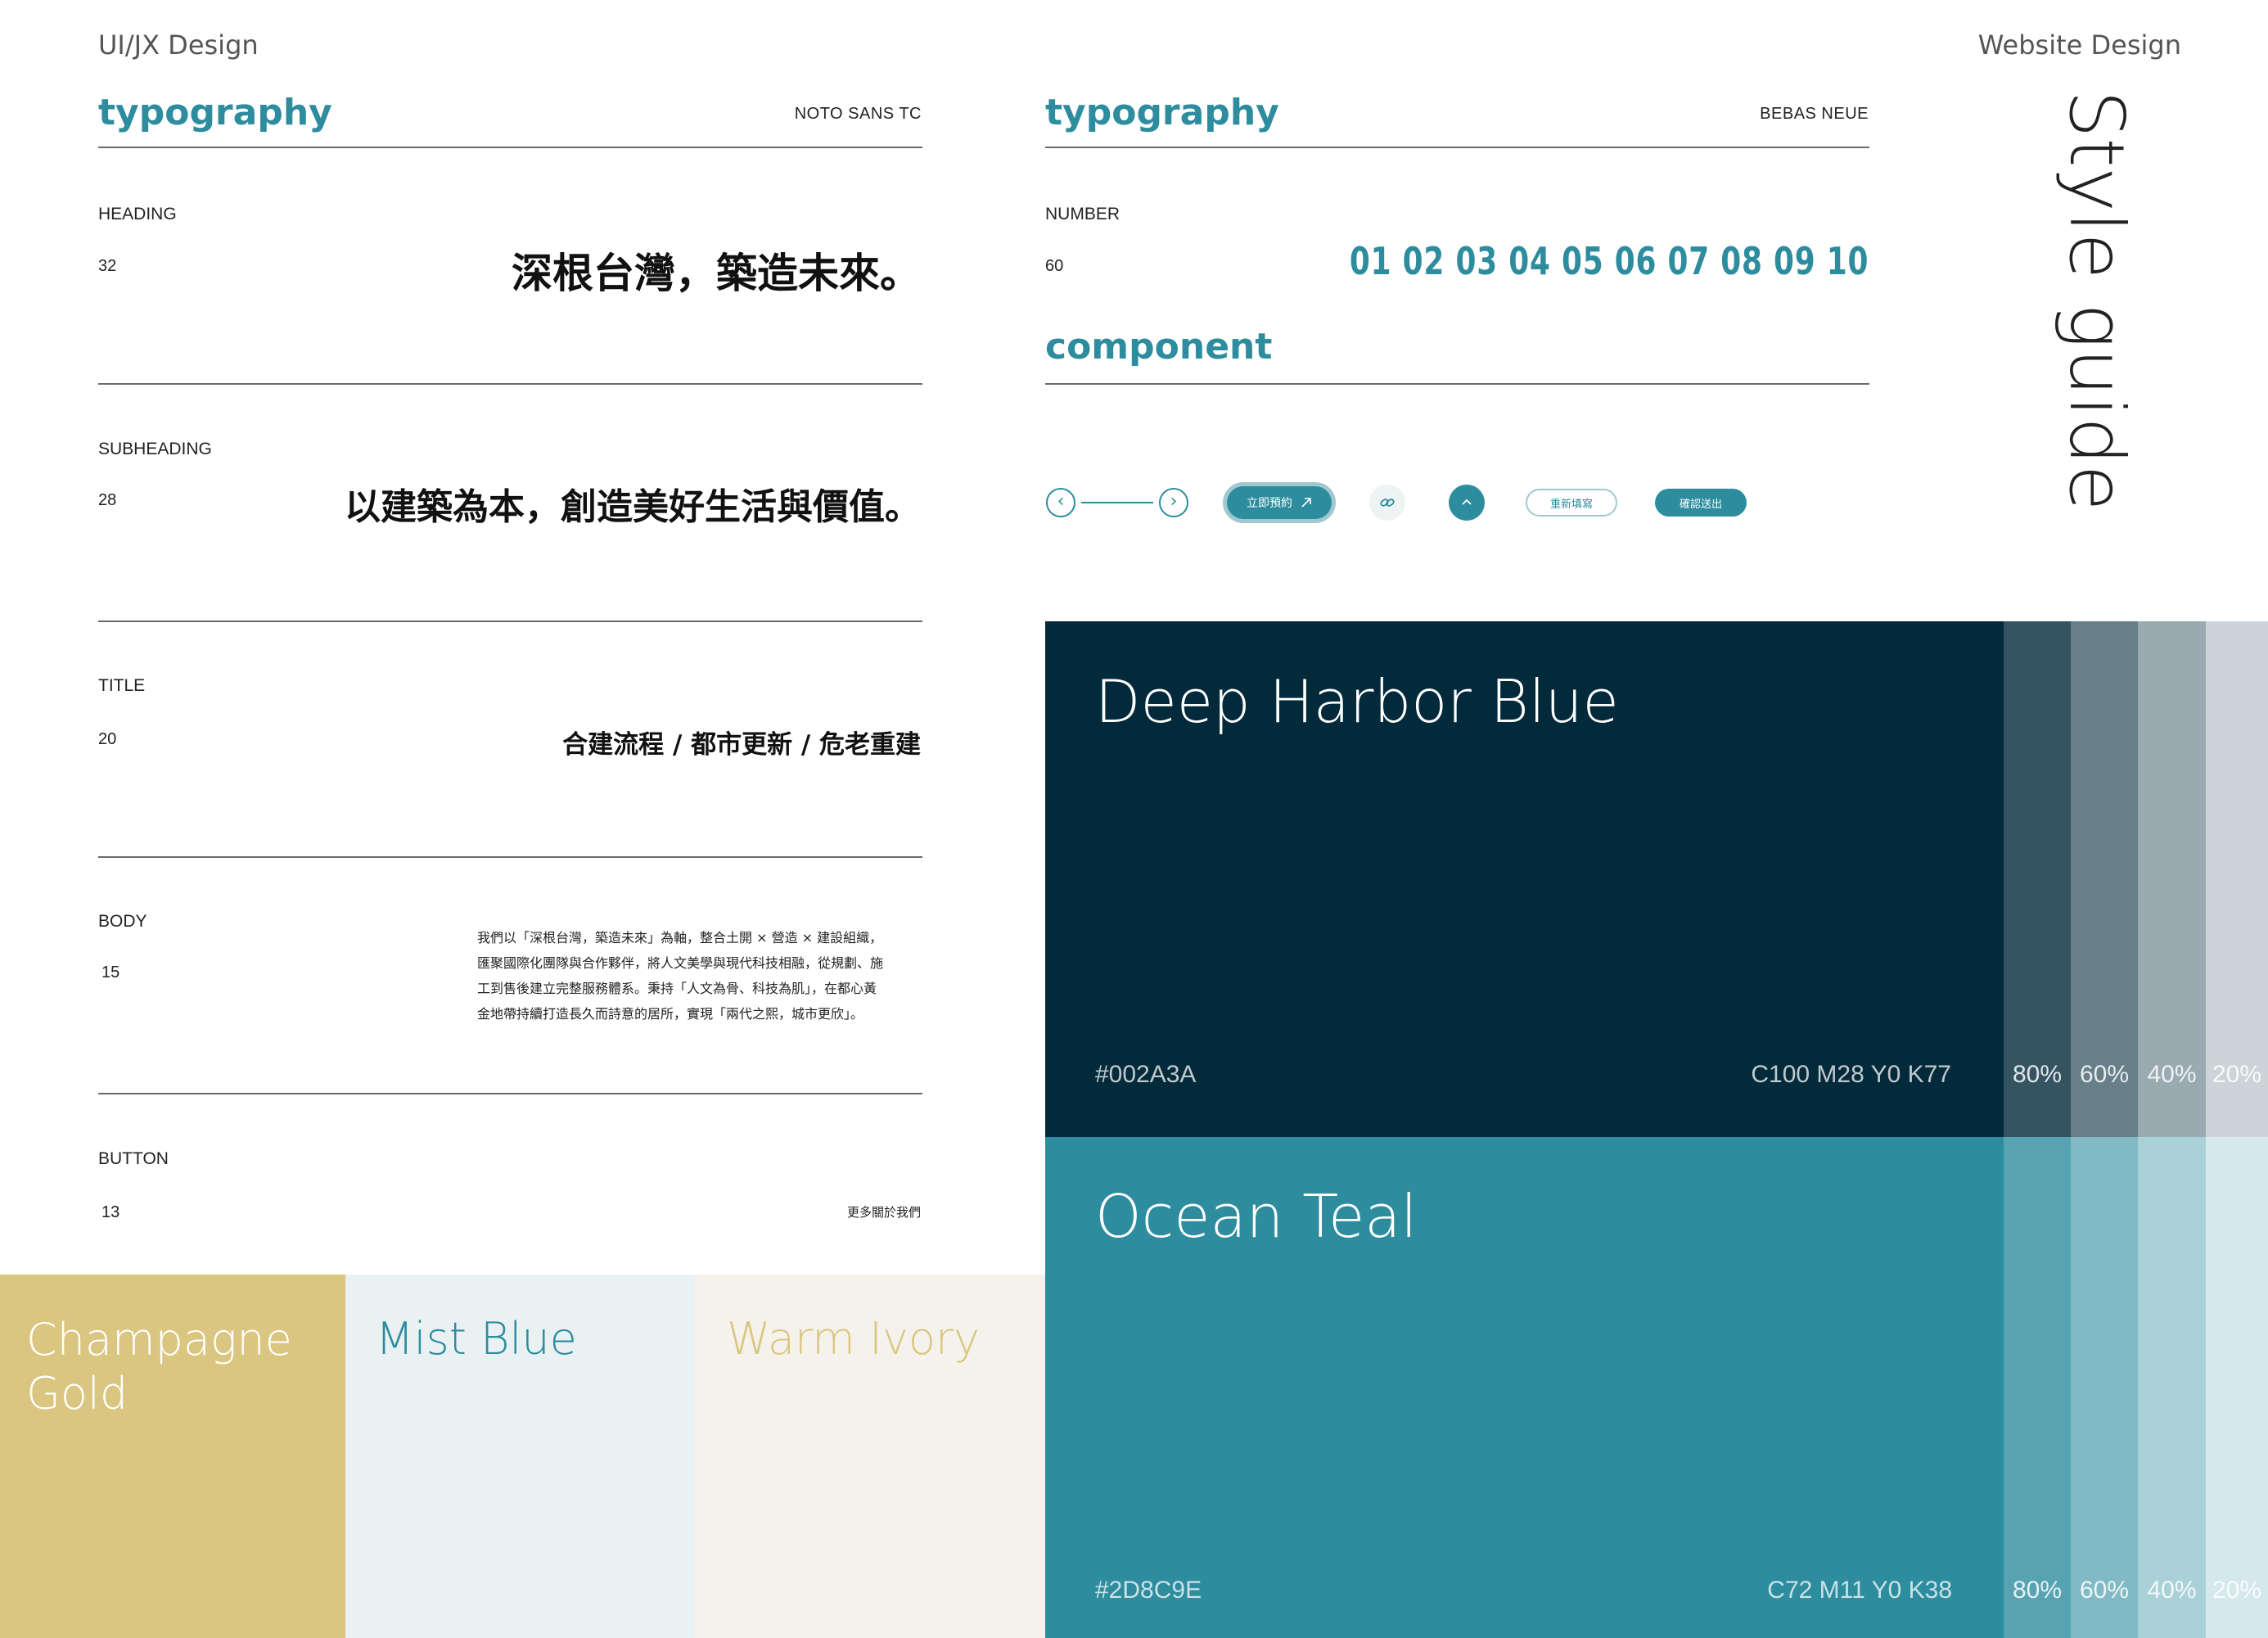 This screenshot has width=2268, height=1638. What do you see at coordinates (1609, 261) in the screenshot?
I see `number-sample: 01 02 03 04 05 06 07 08 09 10` at bounding box center [1609, 261].